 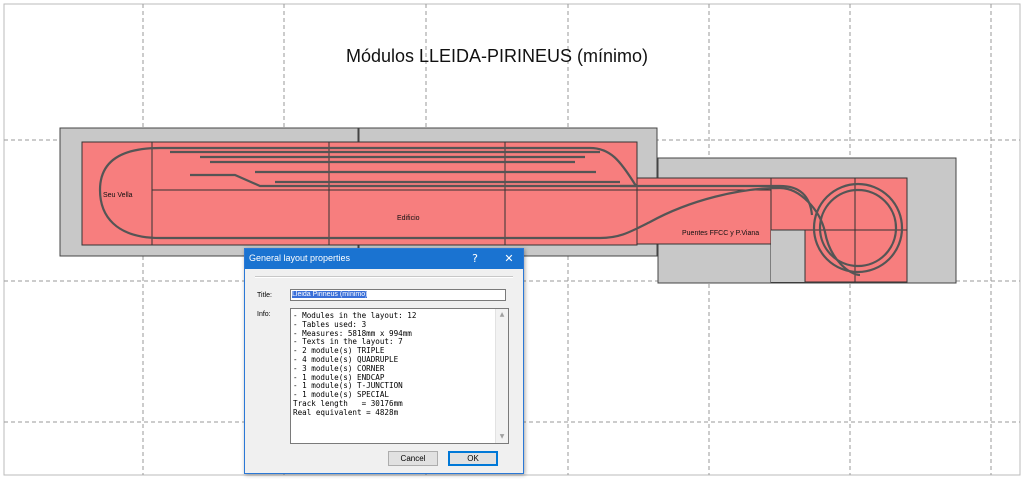 I want to click on layout-title: Módulos LLEIDA-PIRINEUS (mínimo), so click(x=497, y=56).